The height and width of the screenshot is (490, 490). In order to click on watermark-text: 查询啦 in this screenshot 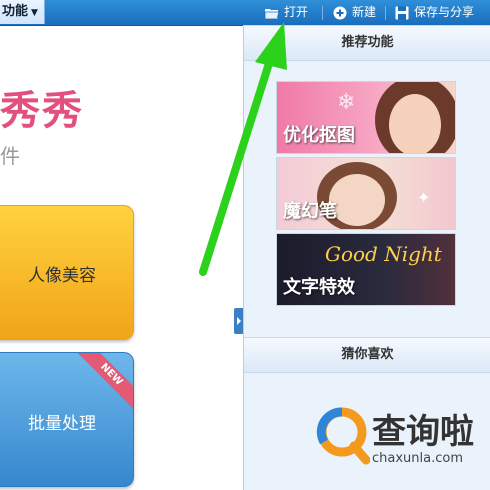, I will do `click(423, 432)`.